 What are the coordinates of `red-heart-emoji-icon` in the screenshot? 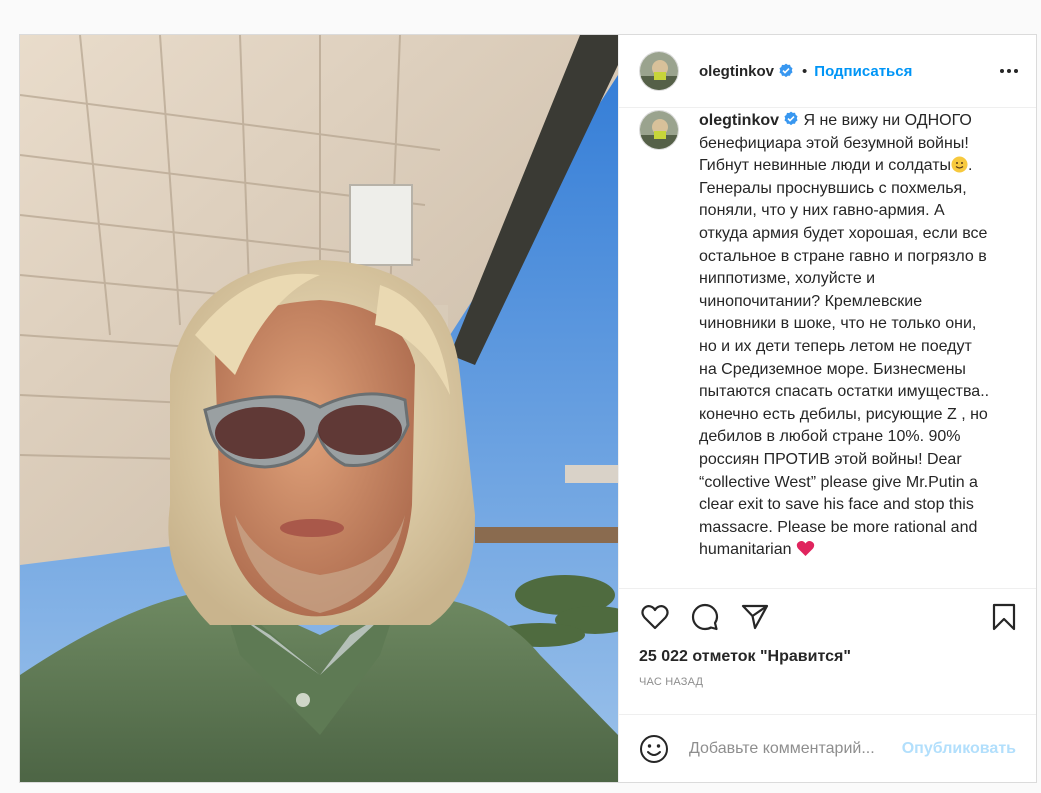 It's located at (805, 548).